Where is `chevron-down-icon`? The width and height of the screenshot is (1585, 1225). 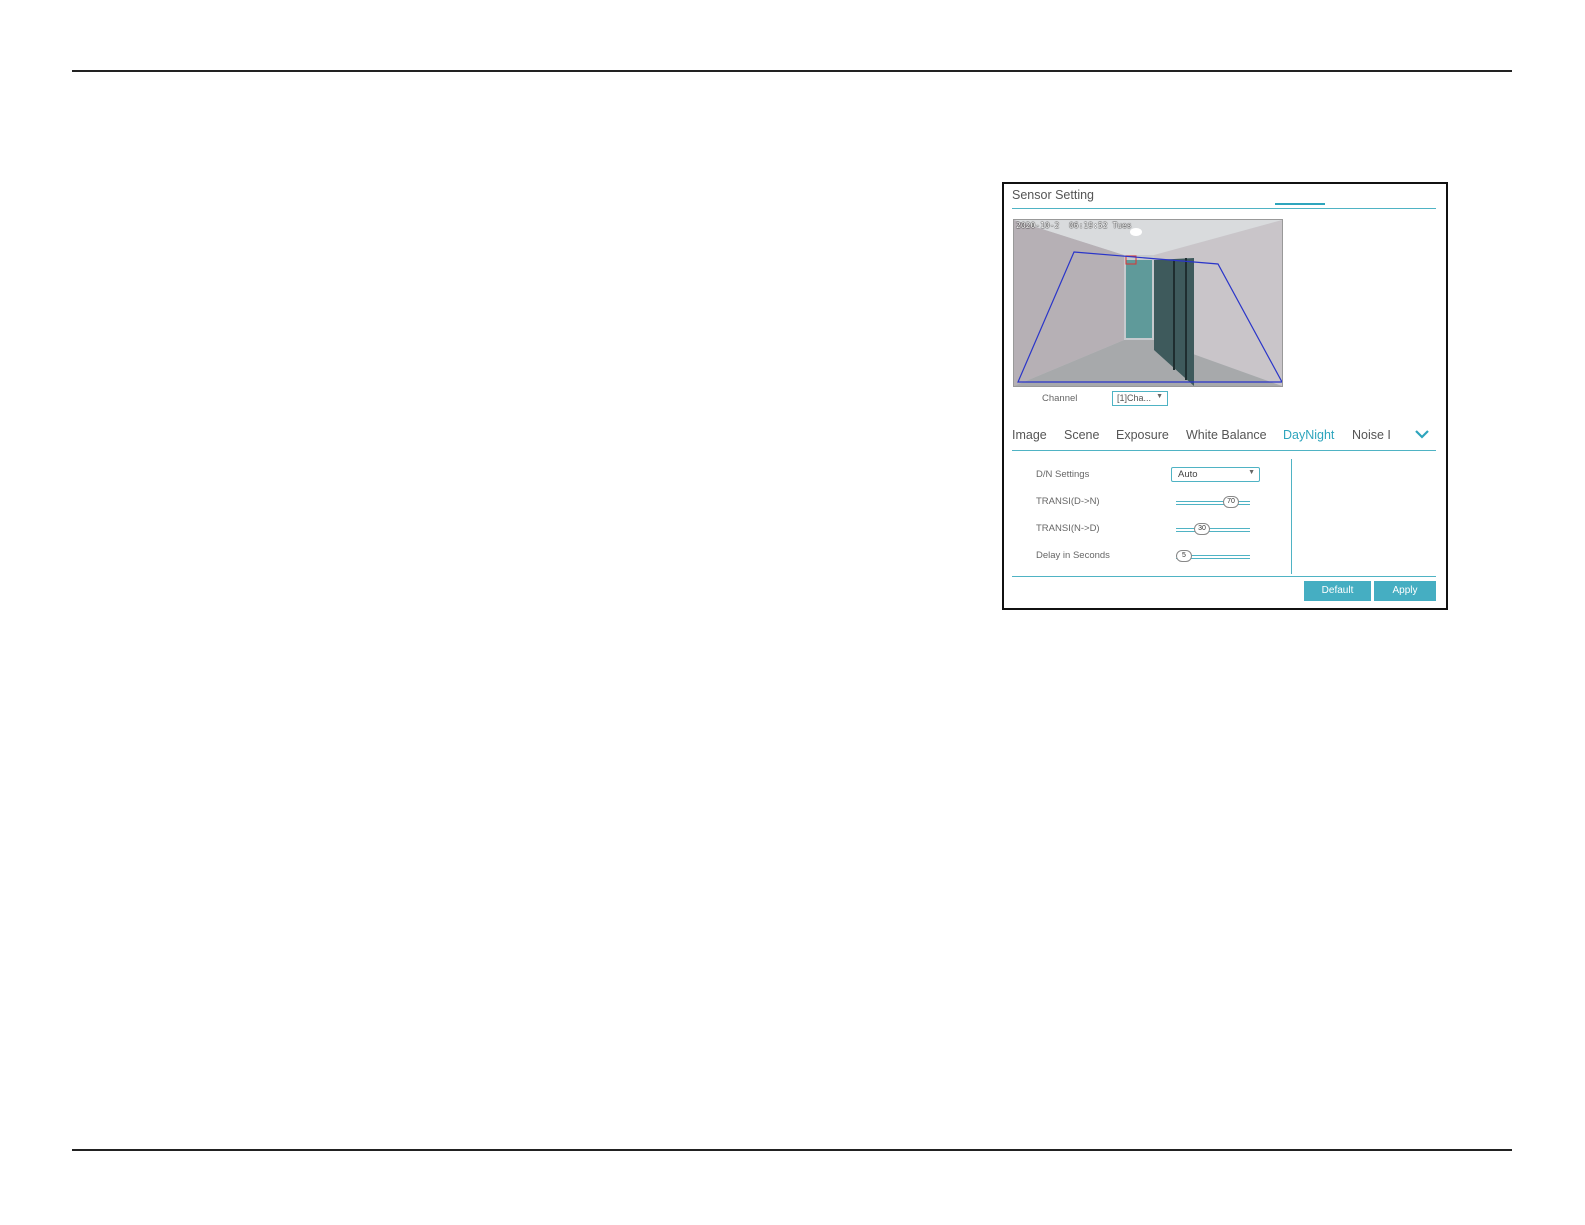 chevron-down-icon is located at coordinates (1422, 434).